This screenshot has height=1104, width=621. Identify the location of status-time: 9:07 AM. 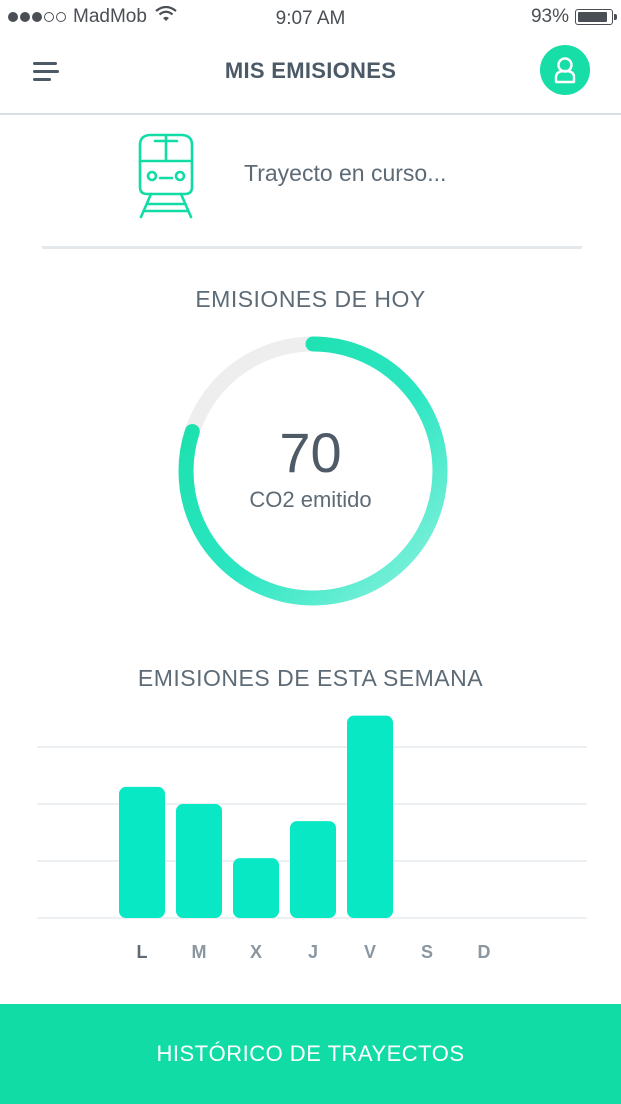
(310, 18).